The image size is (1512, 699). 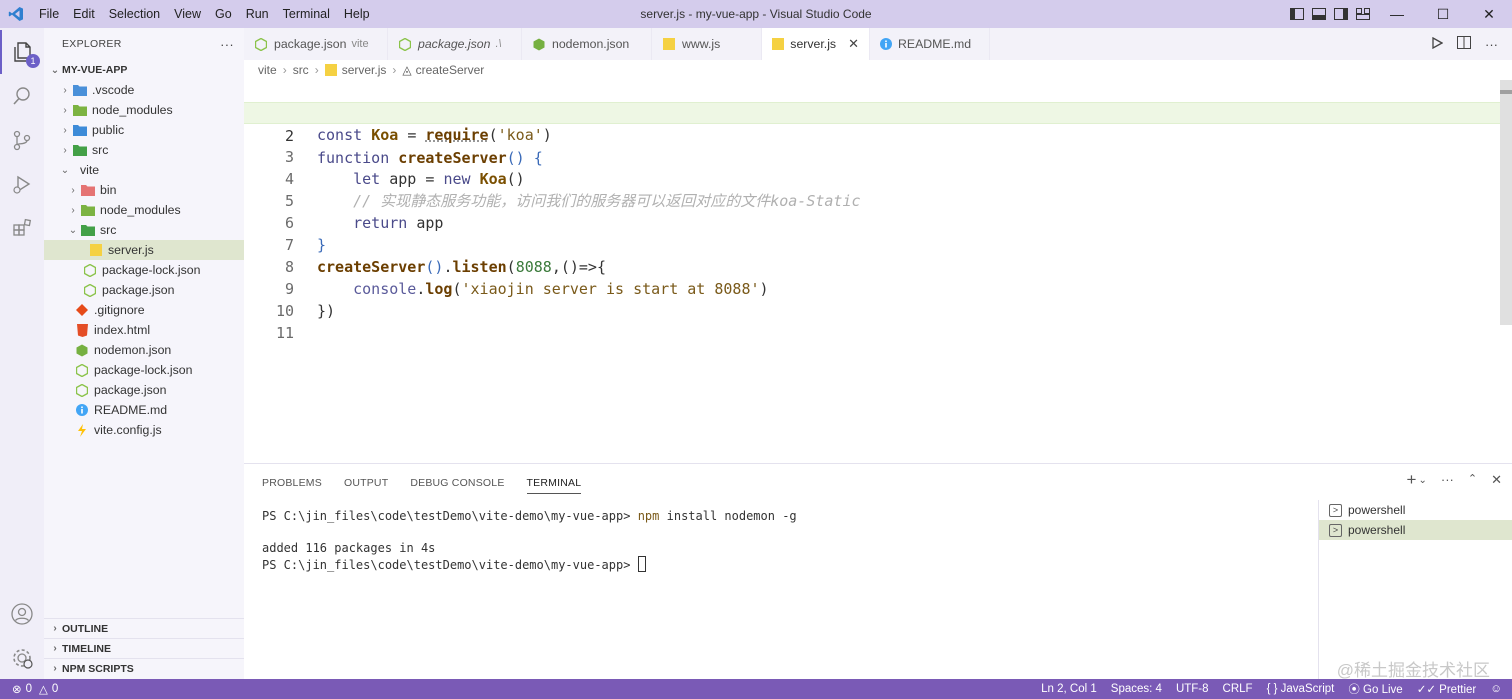 I want to click on info-file-icon, so click(x=886, y=44).